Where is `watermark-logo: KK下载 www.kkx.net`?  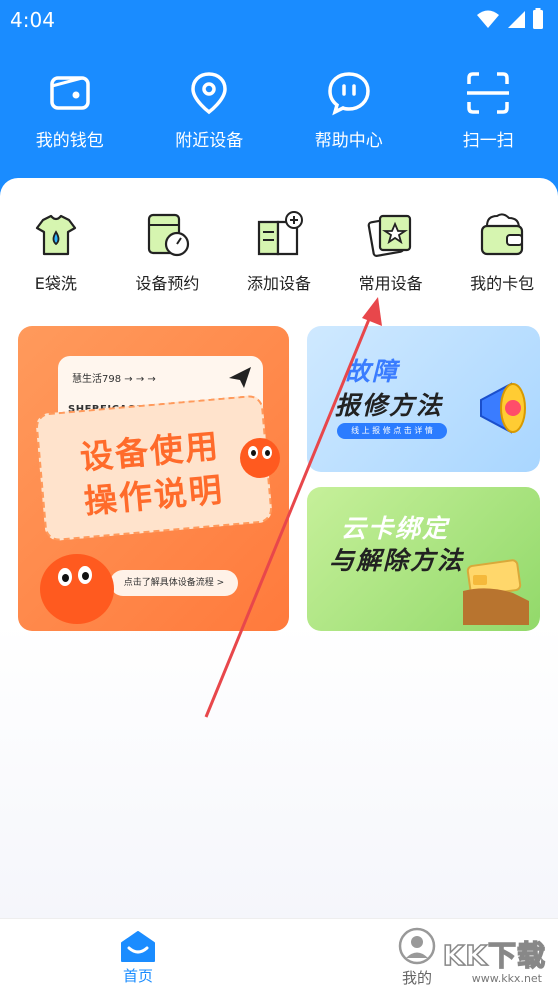 watermark-logo: KK下载 www.kkx.net is located at coordinates (477, 958).